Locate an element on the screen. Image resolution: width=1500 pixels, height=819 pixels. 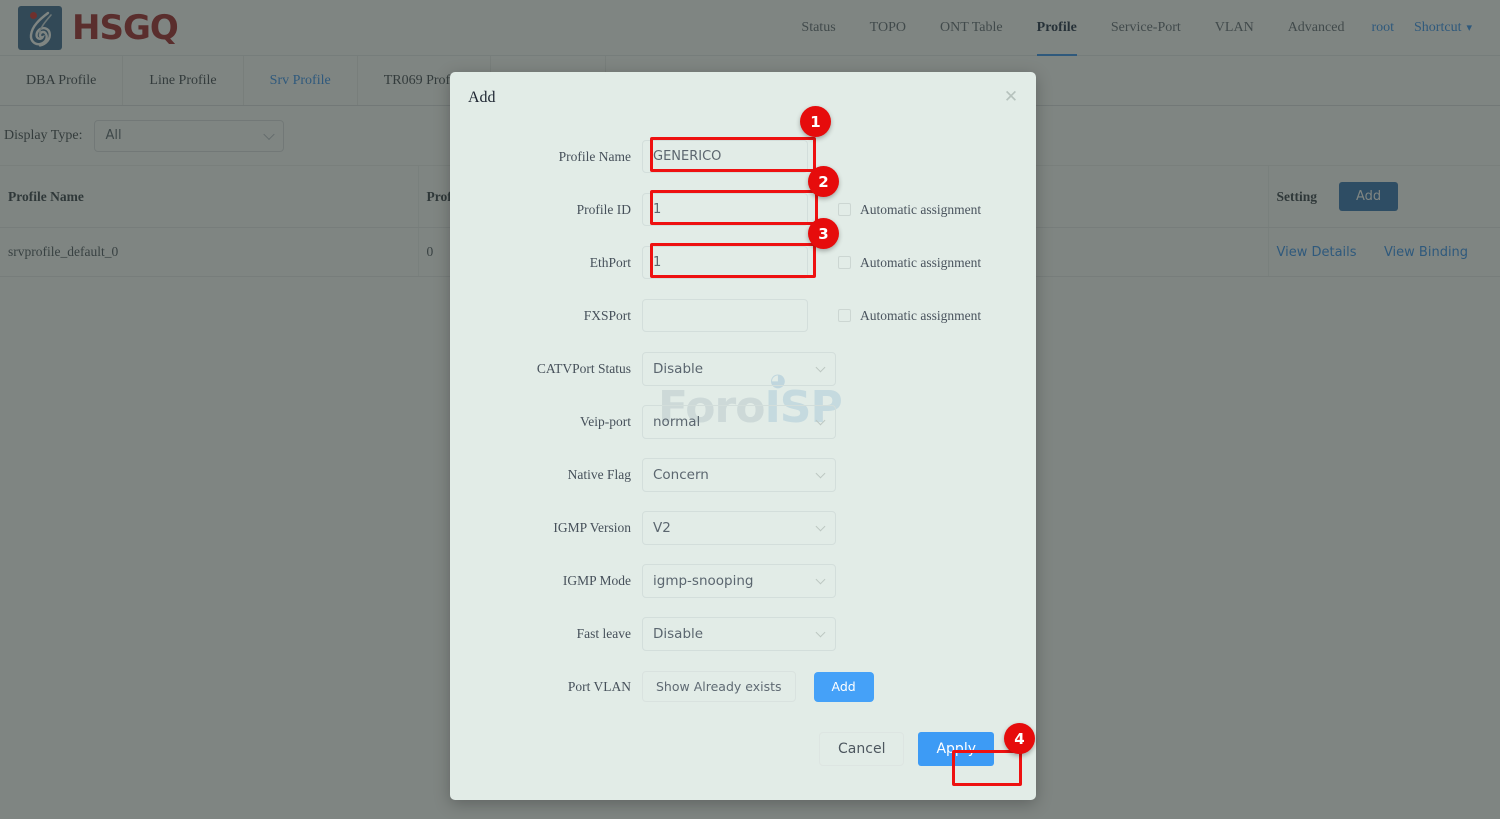
veip-port-value: normal is located at coordinates (677, 421).